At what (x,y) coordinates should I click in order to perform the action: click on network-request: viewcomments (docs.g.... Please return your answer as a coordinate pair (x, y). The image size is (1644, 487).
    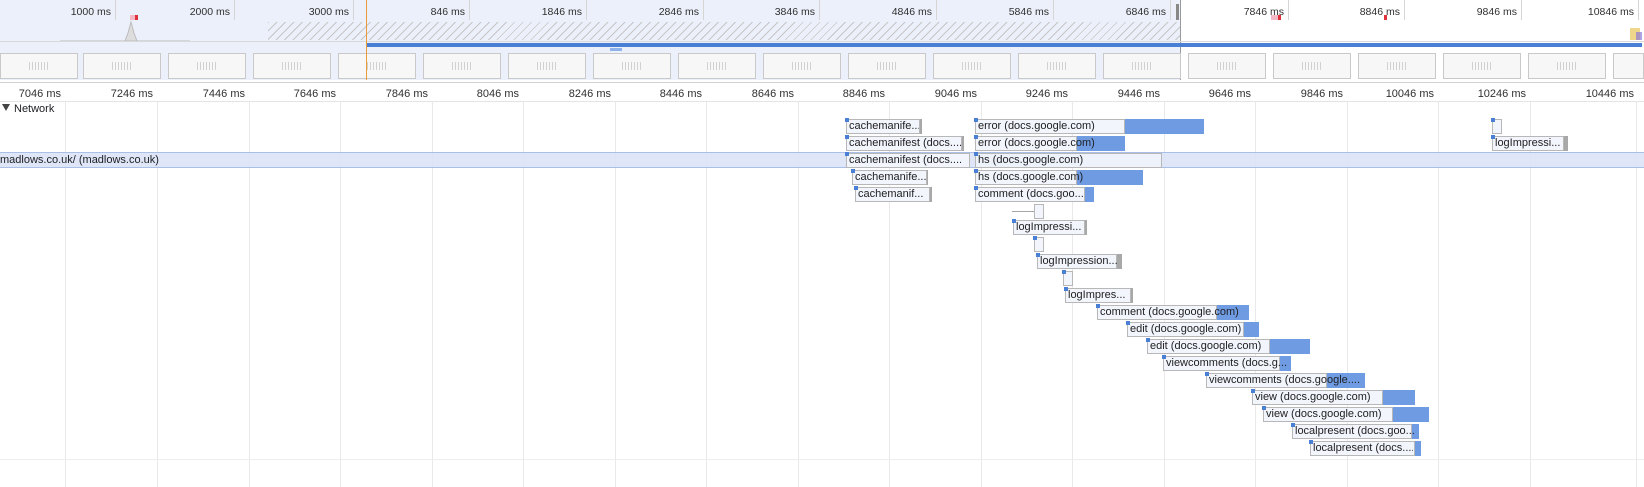
    Looking at the image, I should click on (1226, 363).